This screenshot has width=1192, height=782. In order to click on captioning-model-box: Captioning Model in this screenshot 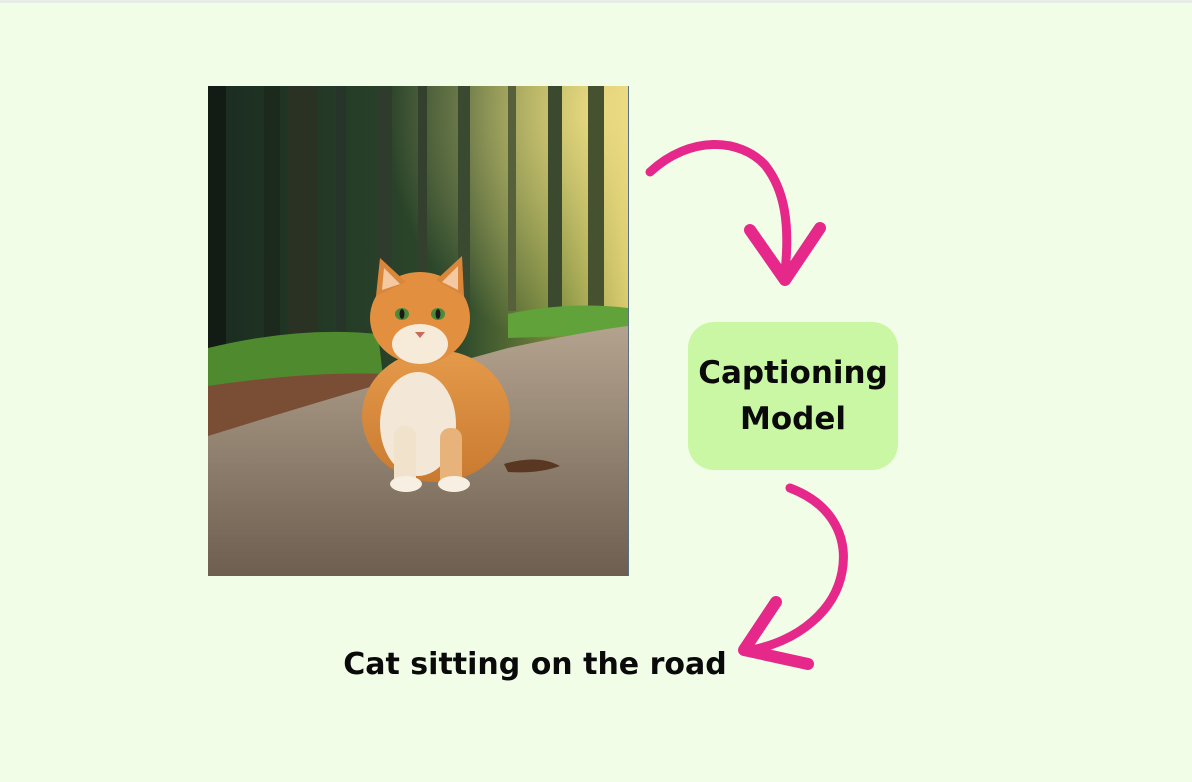, I will do `click(793, 396)`.